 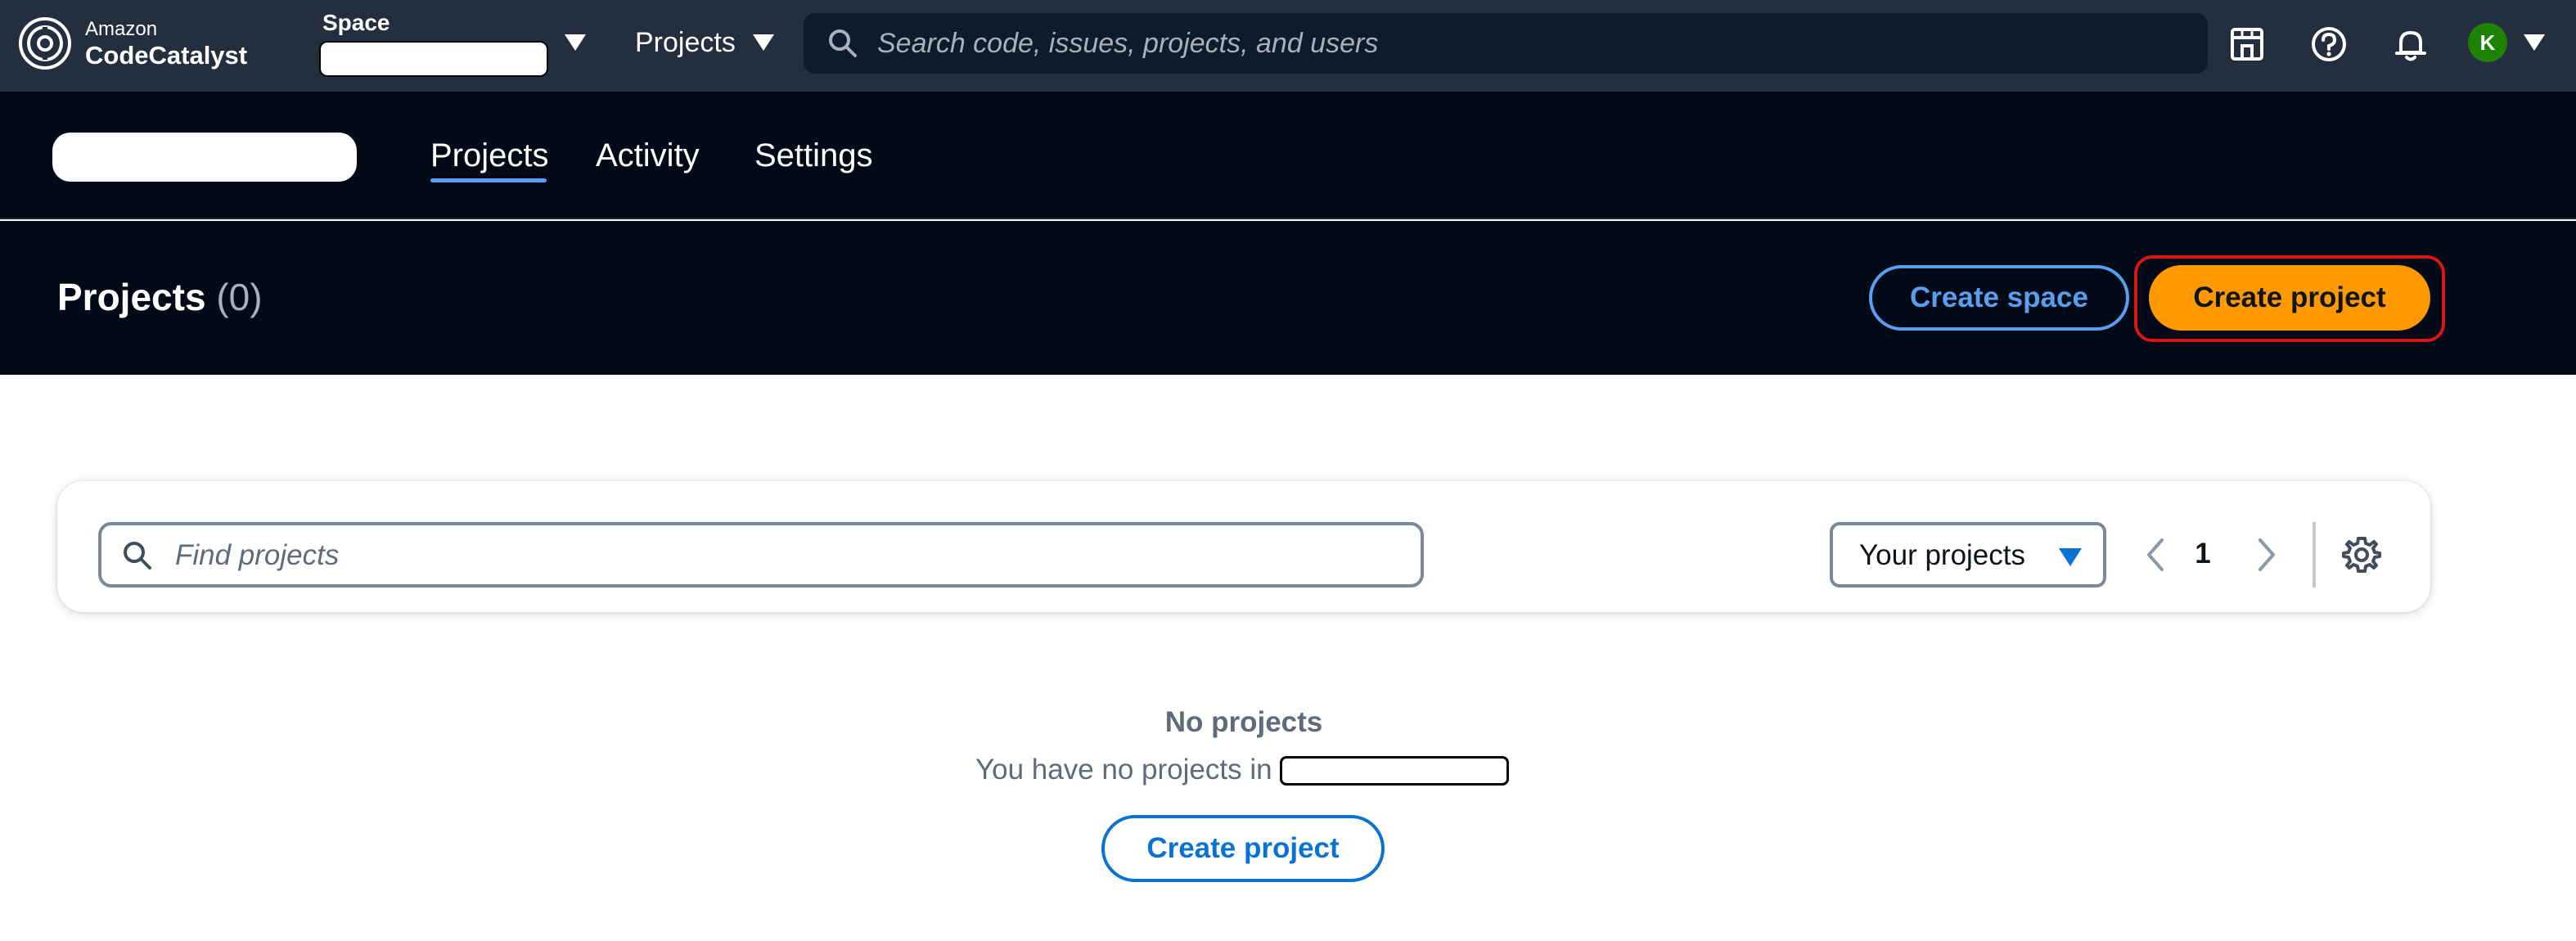 I want to click on page-title: Projects (0), so click(x=160, y=297).